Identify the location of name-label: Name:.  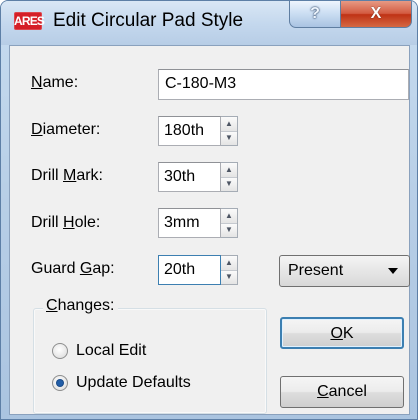
(54, 83).